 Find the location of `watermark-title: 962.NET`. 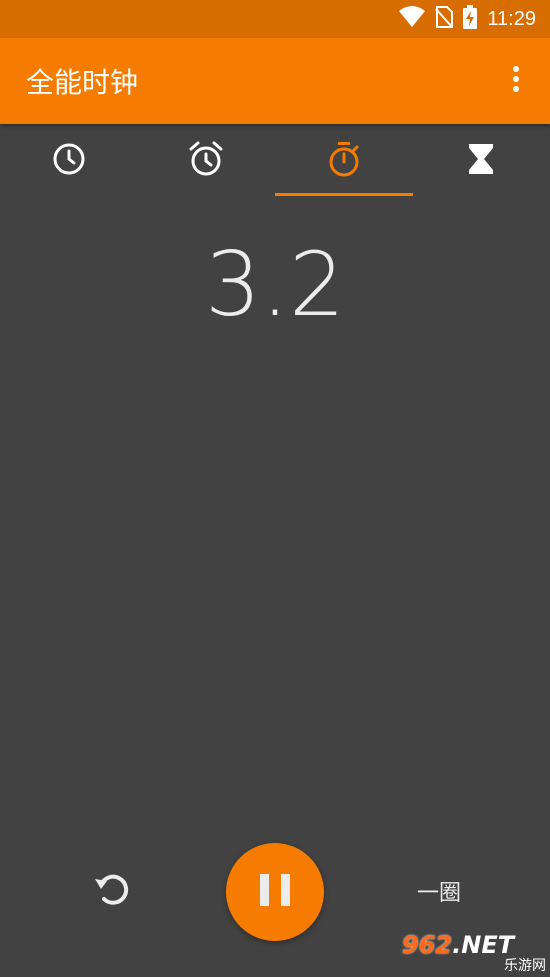

watermark-title: 962.NET is located at coordinates (458, 945).